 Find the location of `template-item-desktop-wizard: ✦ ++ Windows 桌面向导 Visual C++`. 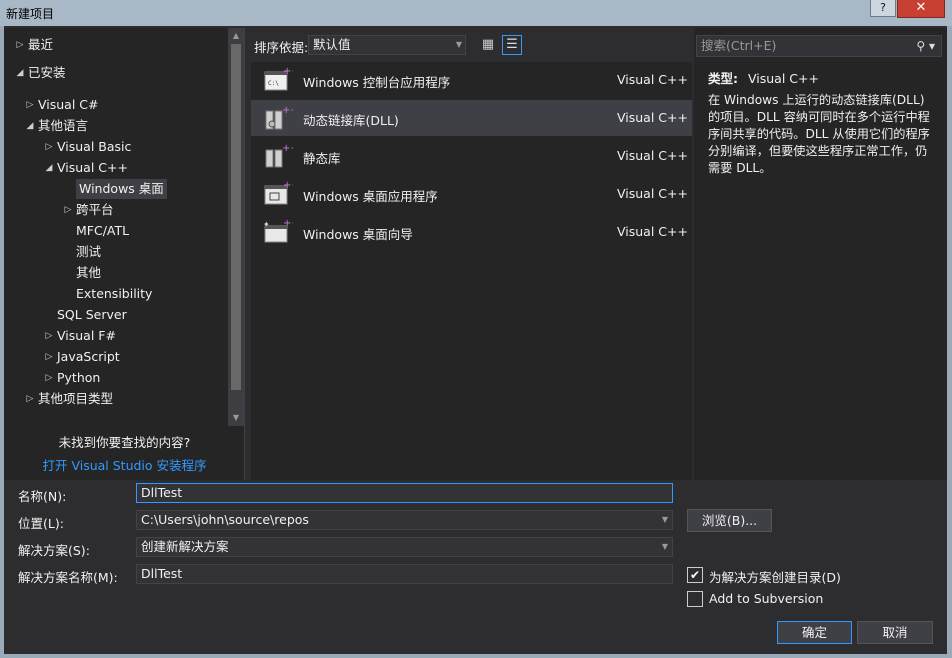

template-item-desktop-wizard: ✦ ++ Windows 桌面向导 Visual C++ is located at coordinates (471, 232).